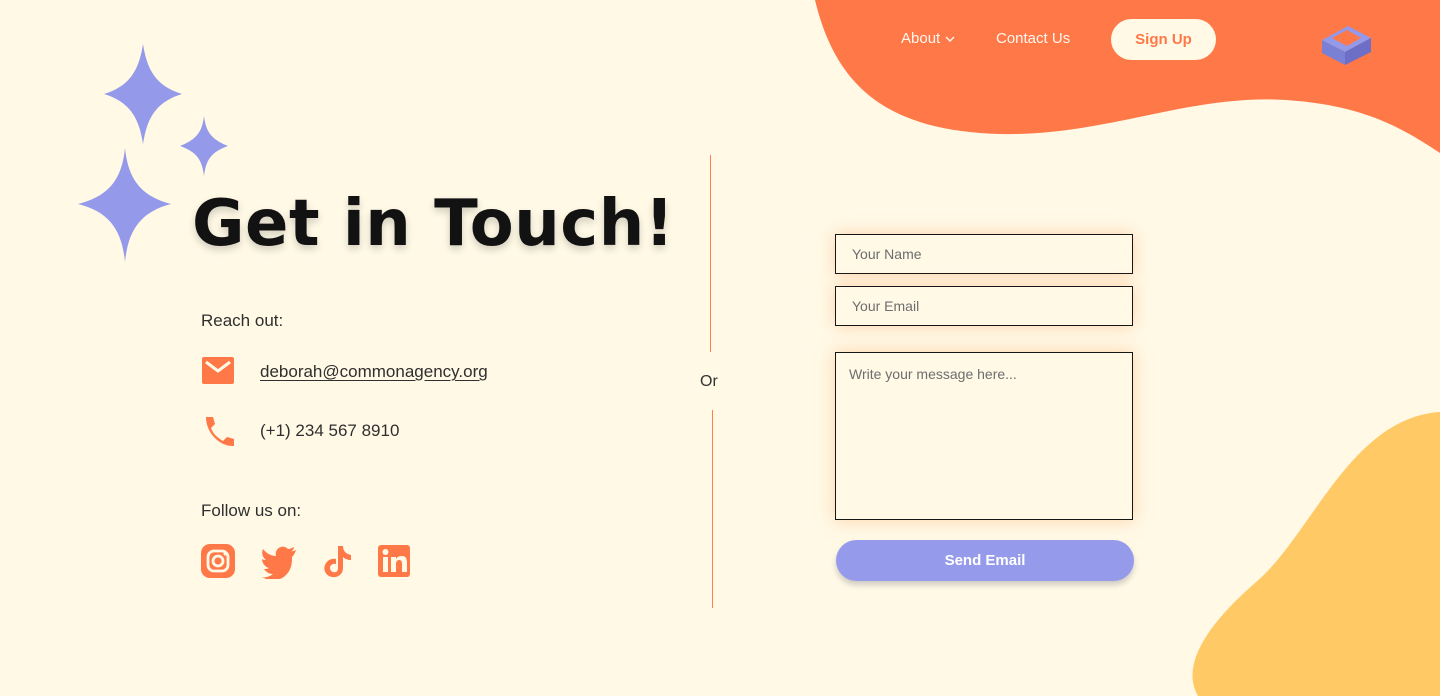 The height and width of the screenshot is (696, 1440). I want to click on divider-line-top, so click(710, 253).